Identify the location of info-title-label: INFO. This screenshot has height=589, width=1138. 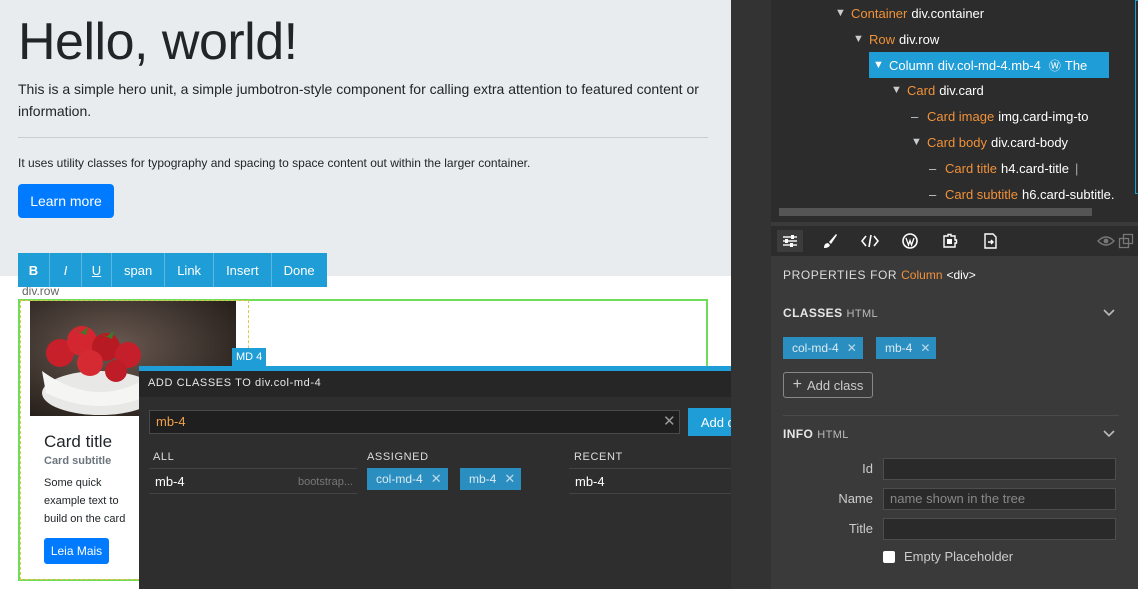
(798, 434).